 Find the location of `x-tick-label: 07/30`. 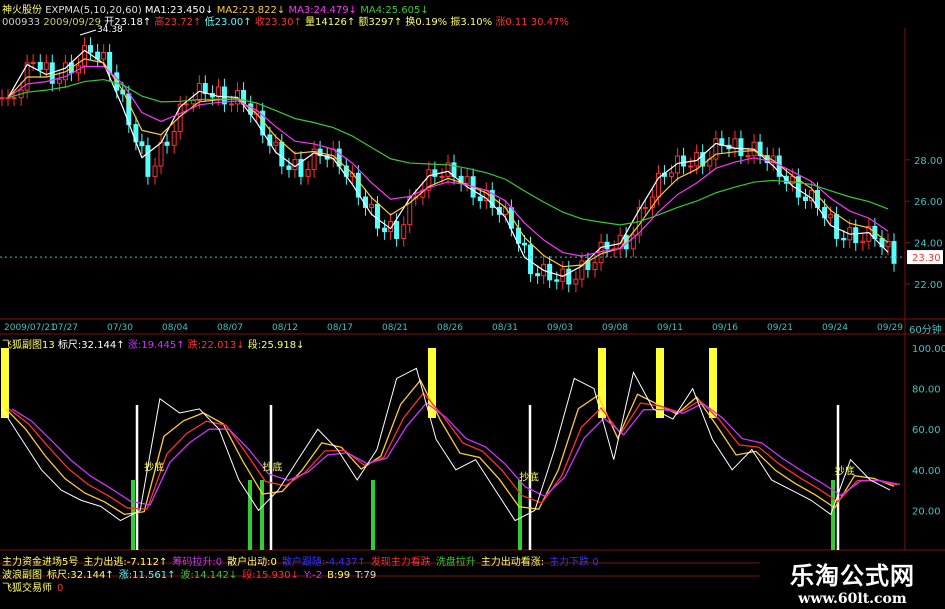

x-tick-label: 07/30 is located at coordinates (120, 328).